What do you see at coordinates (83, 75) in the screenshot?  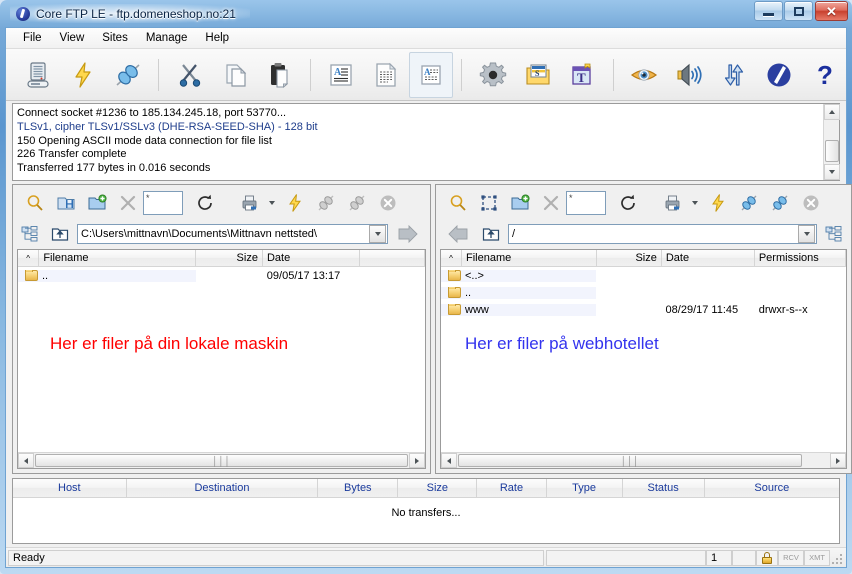 I see `quick-connect-button` at bounding box center [83, 75].